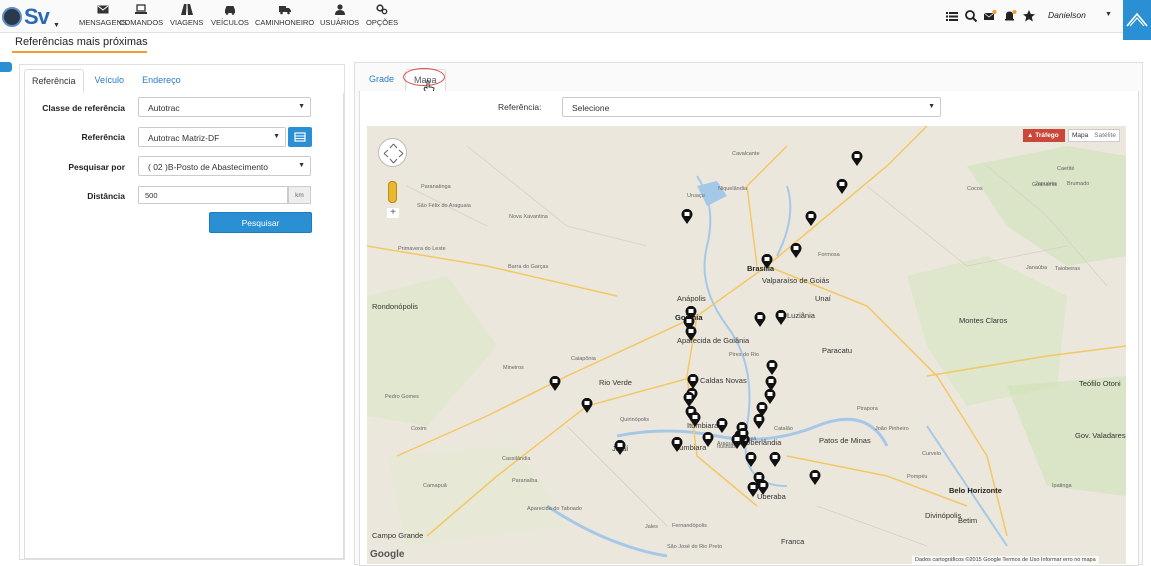 The width and height of the screenshot is (1151, 566). Describe the element at coordinates (1029, 16) in the screenshot. I see `star-icon` at that location.